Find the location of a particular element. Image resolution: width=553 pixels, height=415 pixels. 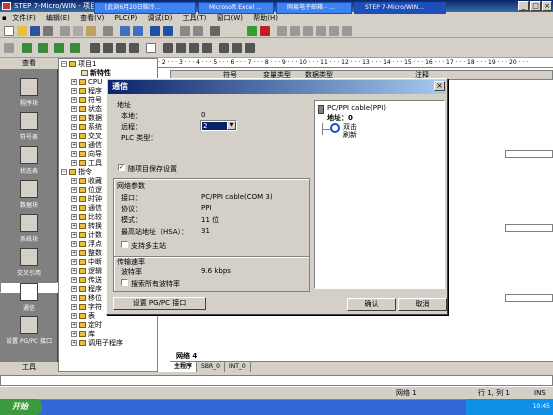

toggle-symbol-icon is located at coordinates (75, 48).